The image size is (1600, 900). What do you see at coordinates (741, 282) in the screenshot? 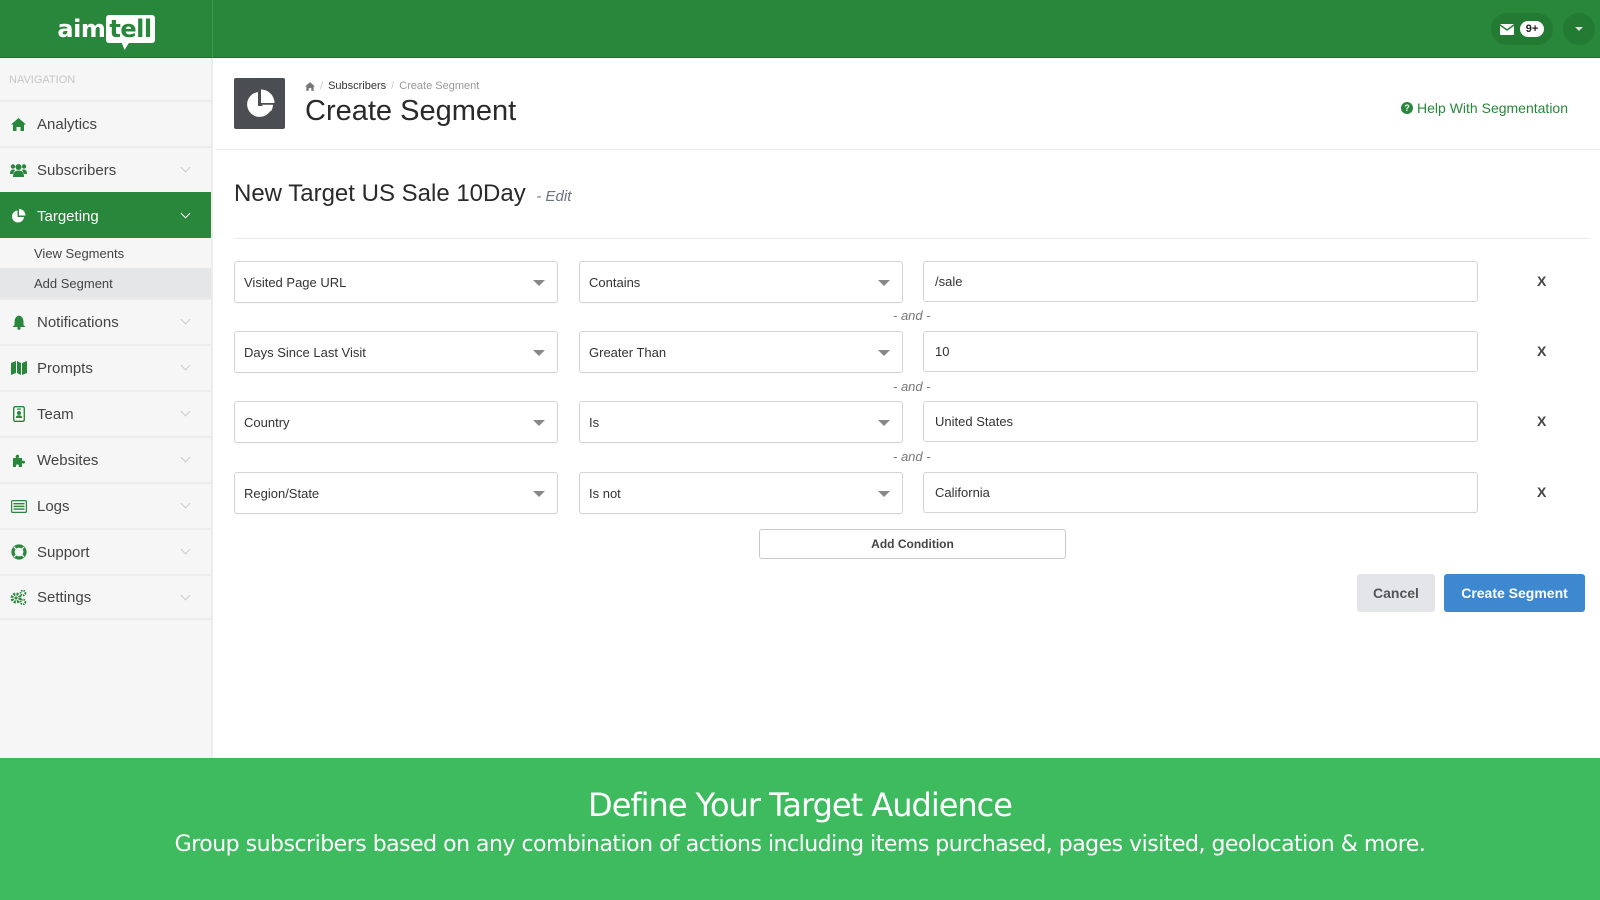
I see `condition-operator-select: Contains` at bounding box center [741, 282].